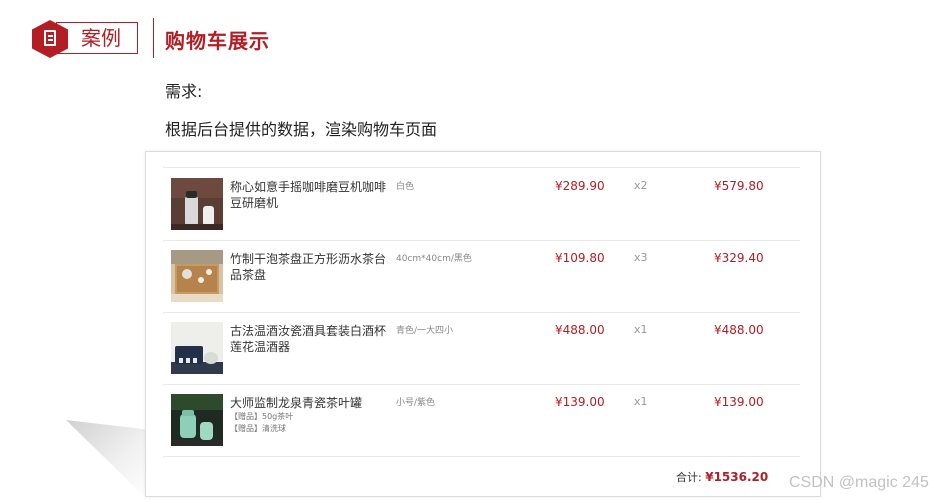 The image size is (952, 501). Describe the element at coordinates (107, 460) in the screenshot. I see `decorative-shadow` at that location.